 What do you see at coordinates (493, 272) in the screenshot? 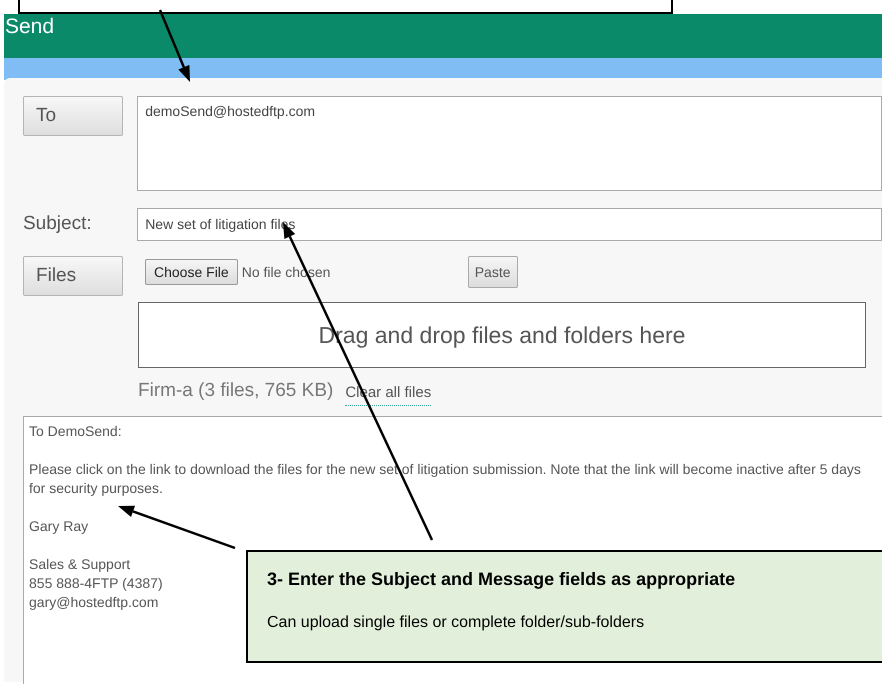
I see `paste-button: Paste` at bounding box center [493, 272].